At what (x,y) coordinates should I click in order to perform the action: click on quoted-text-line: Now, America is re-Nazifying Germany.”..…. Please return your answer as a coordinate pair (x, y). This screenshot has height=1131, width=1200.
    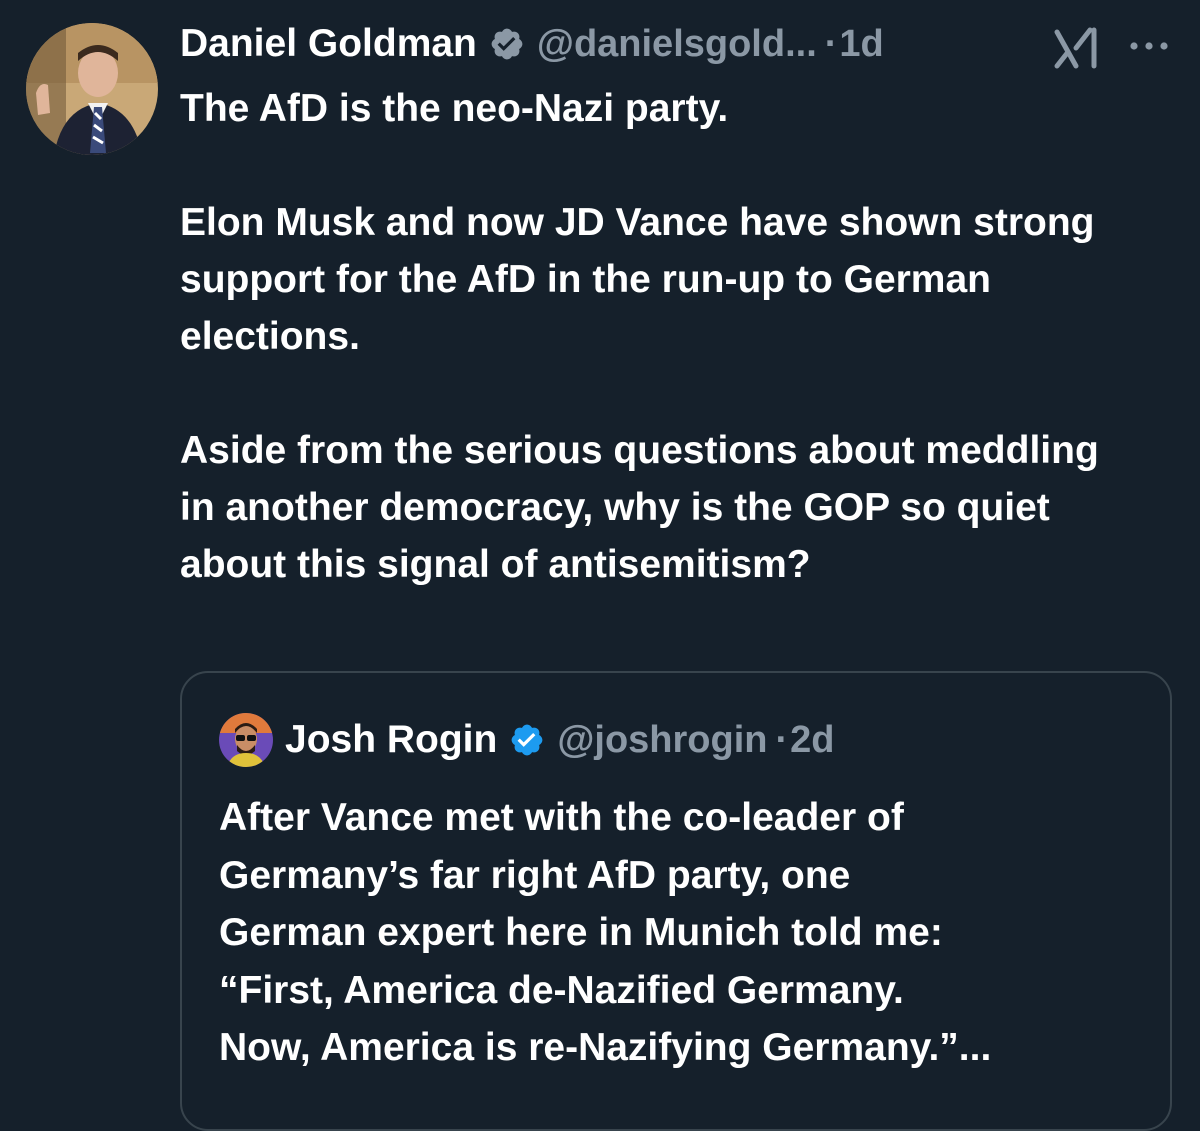
    Looking at the image, I should click on (605, 1047).